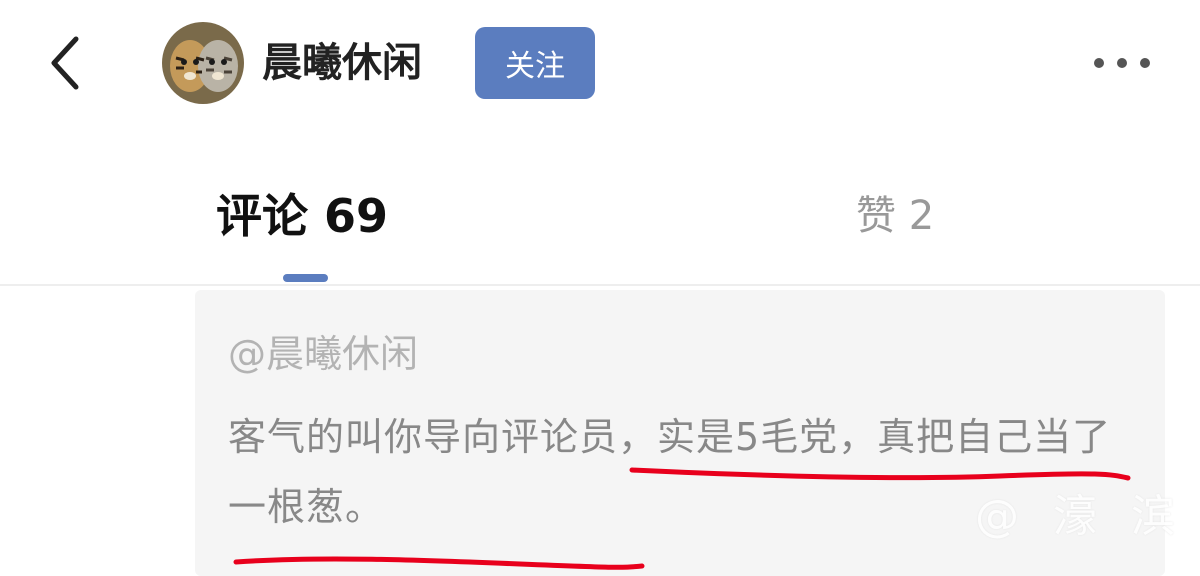 This screenshot has width=1200, height=576. I want to click on tab-likes: 赞 2, so click(895, 216).